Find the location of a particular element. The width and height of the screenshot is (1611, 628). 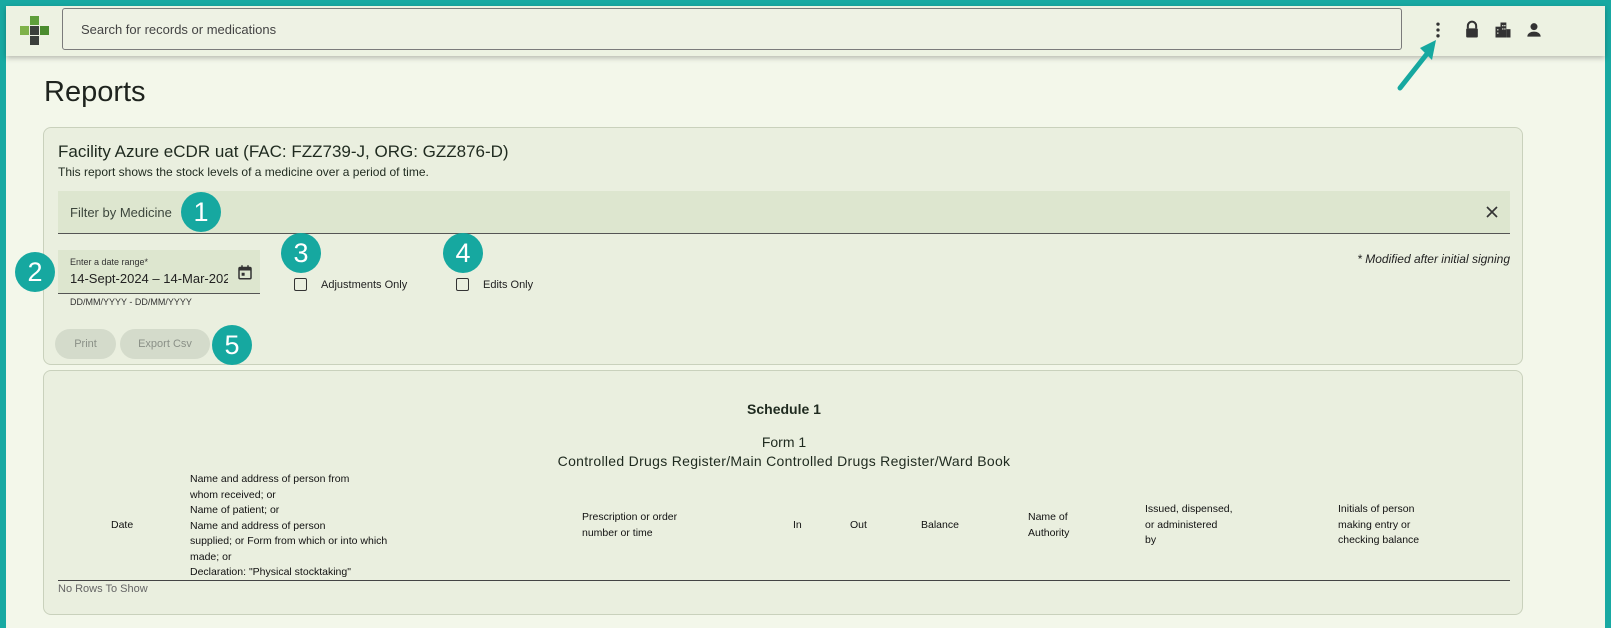

modified-note: * Modified after initial signing is located at coordinates (1433, 259).